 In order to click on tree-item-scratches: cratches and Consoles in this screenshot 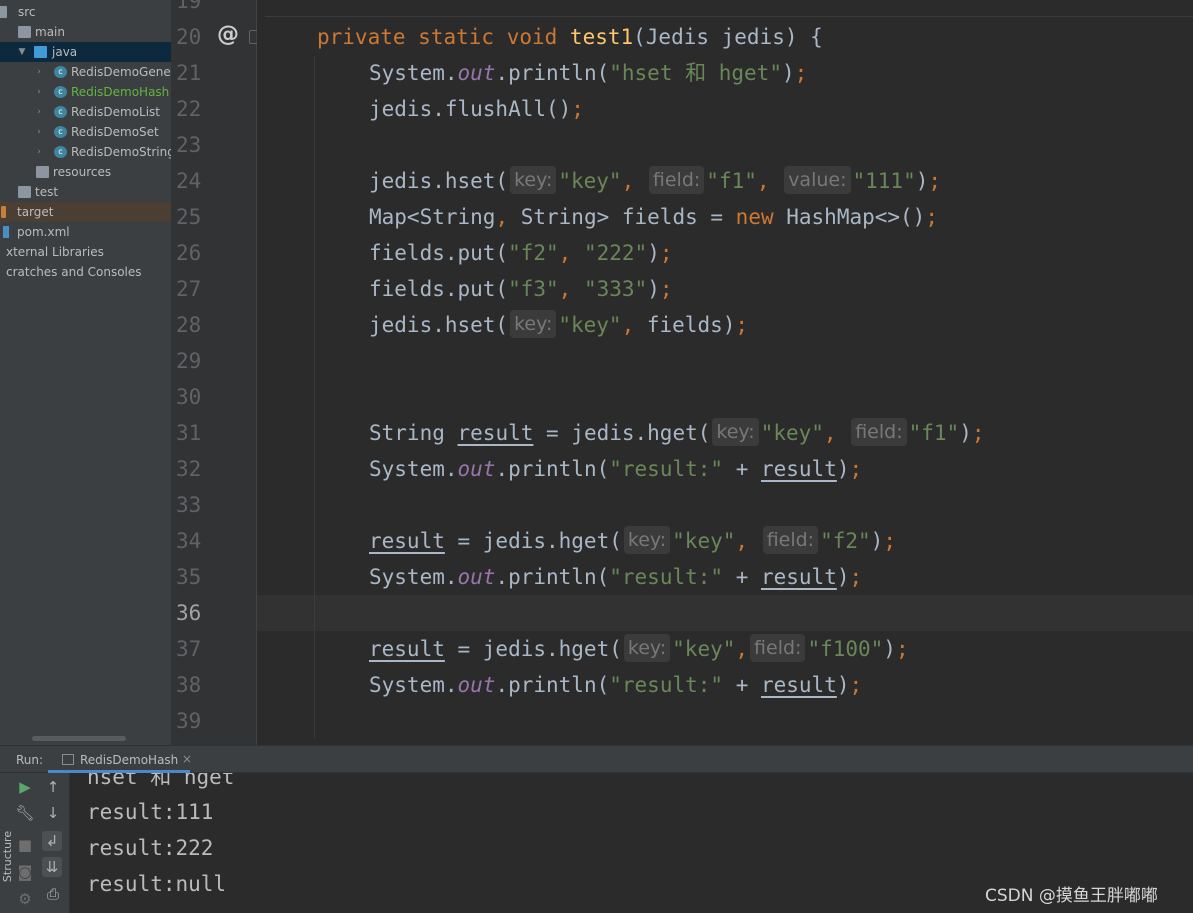, I will do `click(85, 272)`.